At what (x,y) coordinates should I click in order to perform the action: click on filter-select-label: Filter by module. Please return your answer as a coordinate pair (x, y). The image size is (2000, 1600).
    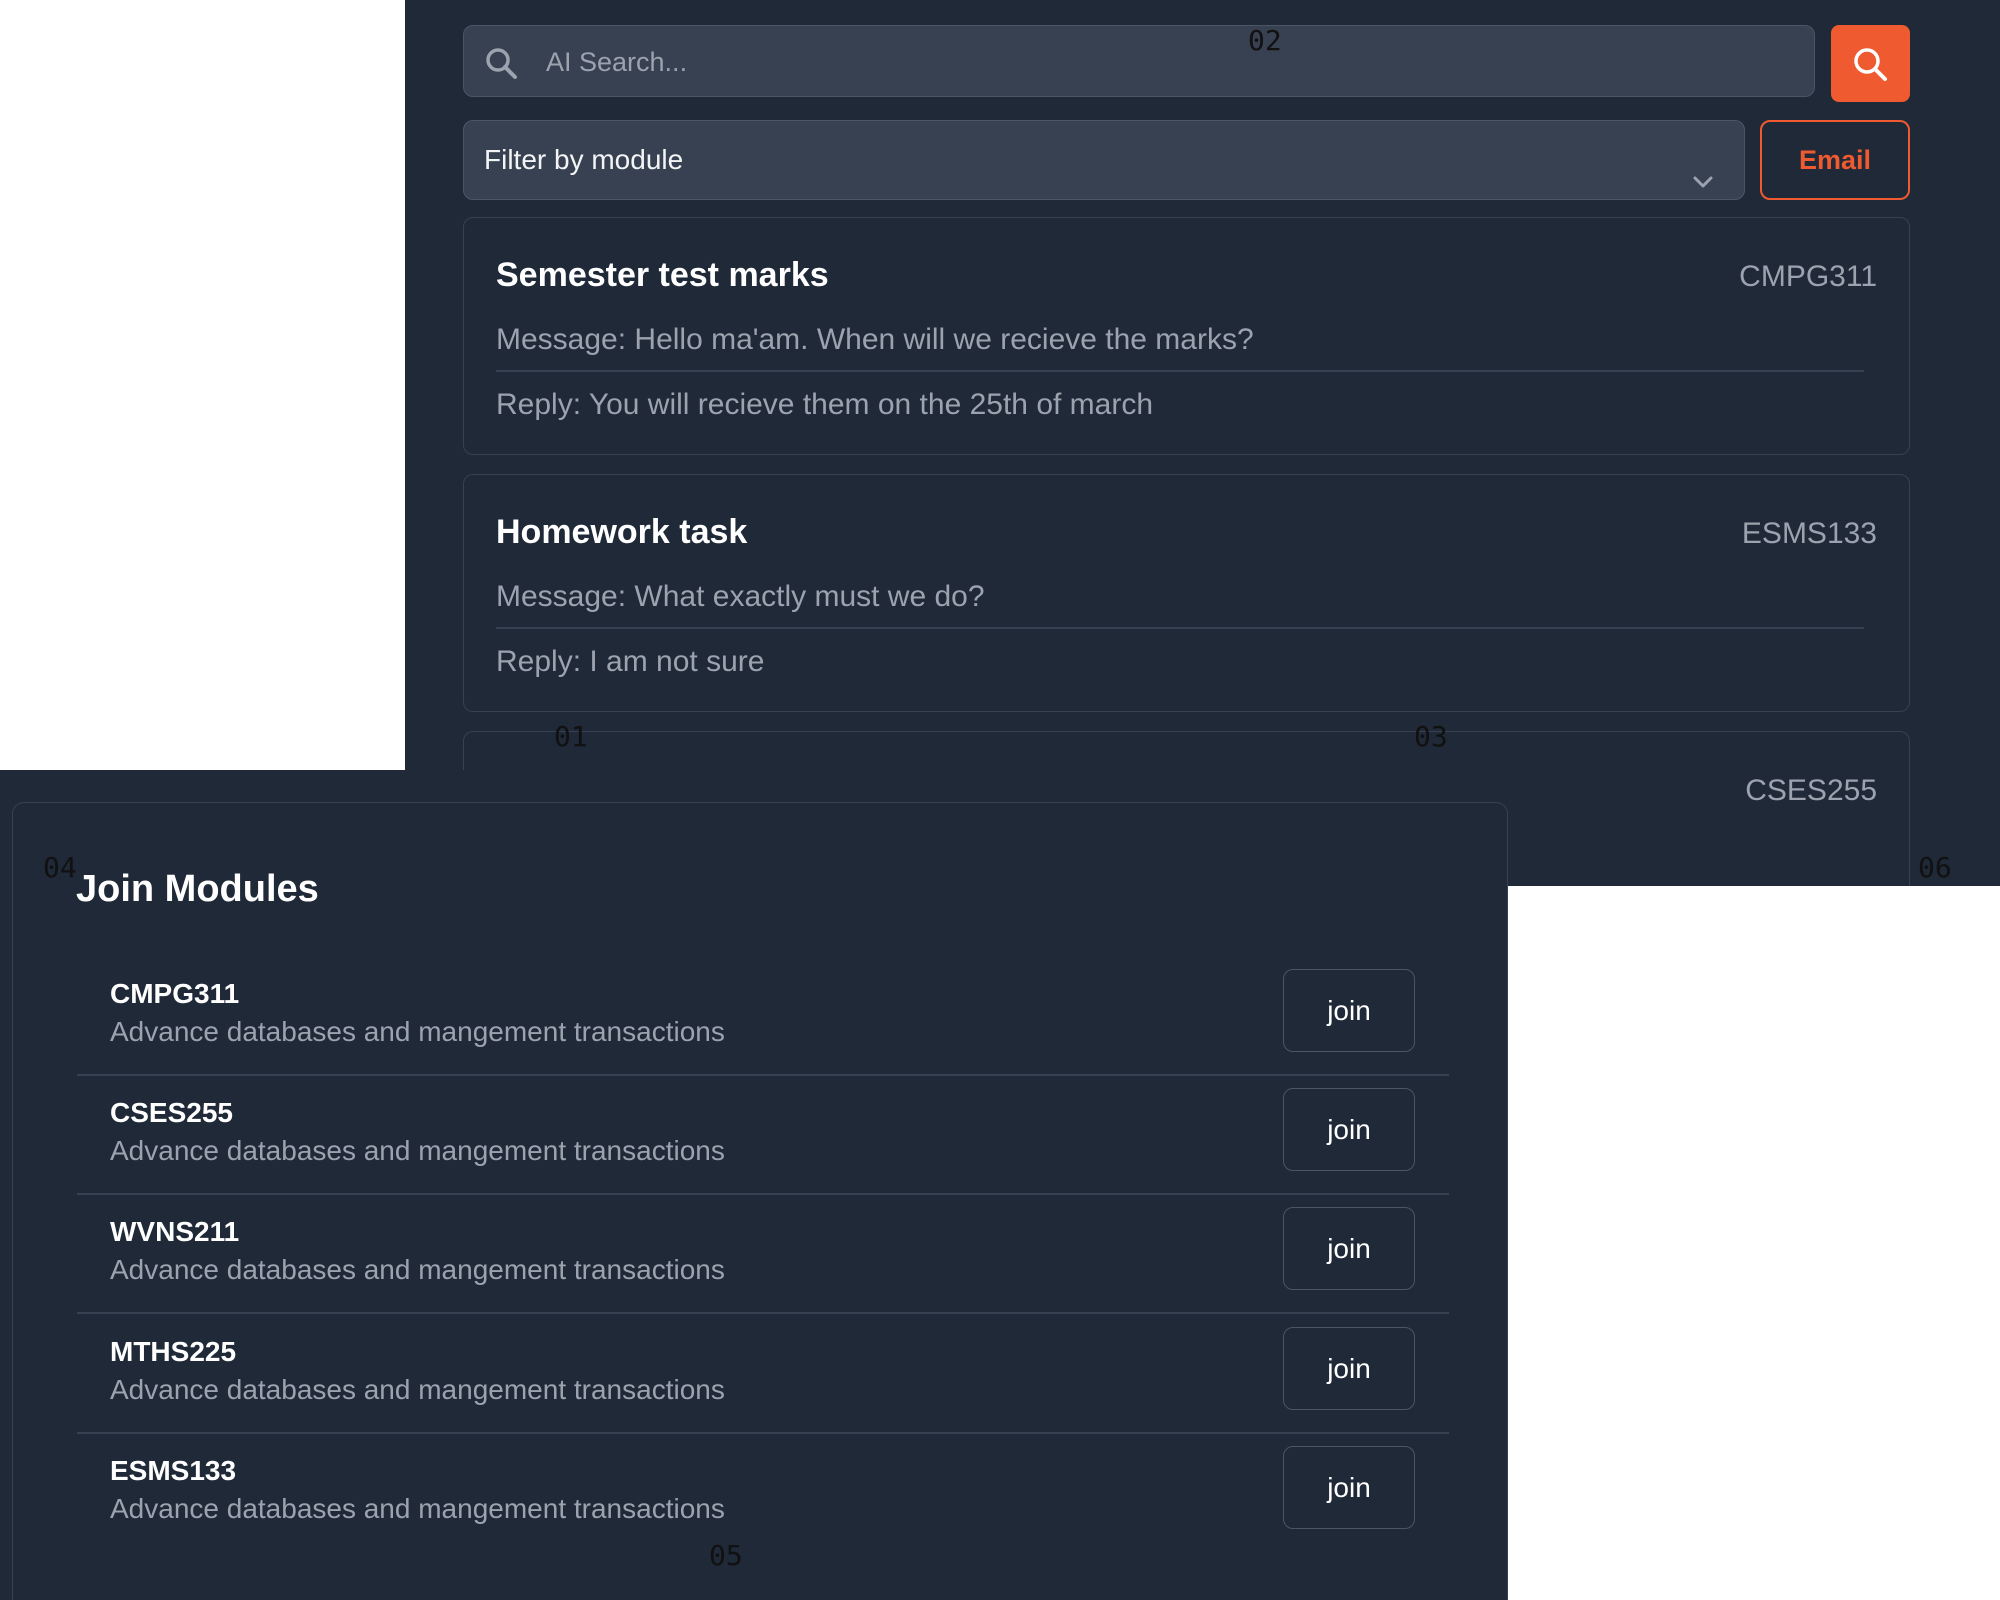
    Looking at the image, I should click on (584, 159).